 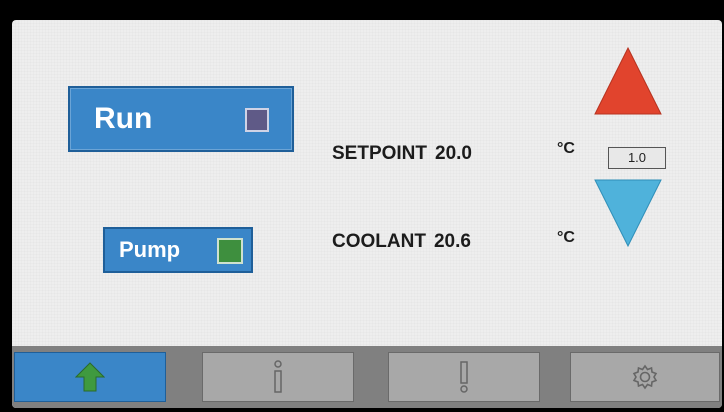 I want to click on coolant-readout: COOLANT 20.6, so click(x=401, y=242).